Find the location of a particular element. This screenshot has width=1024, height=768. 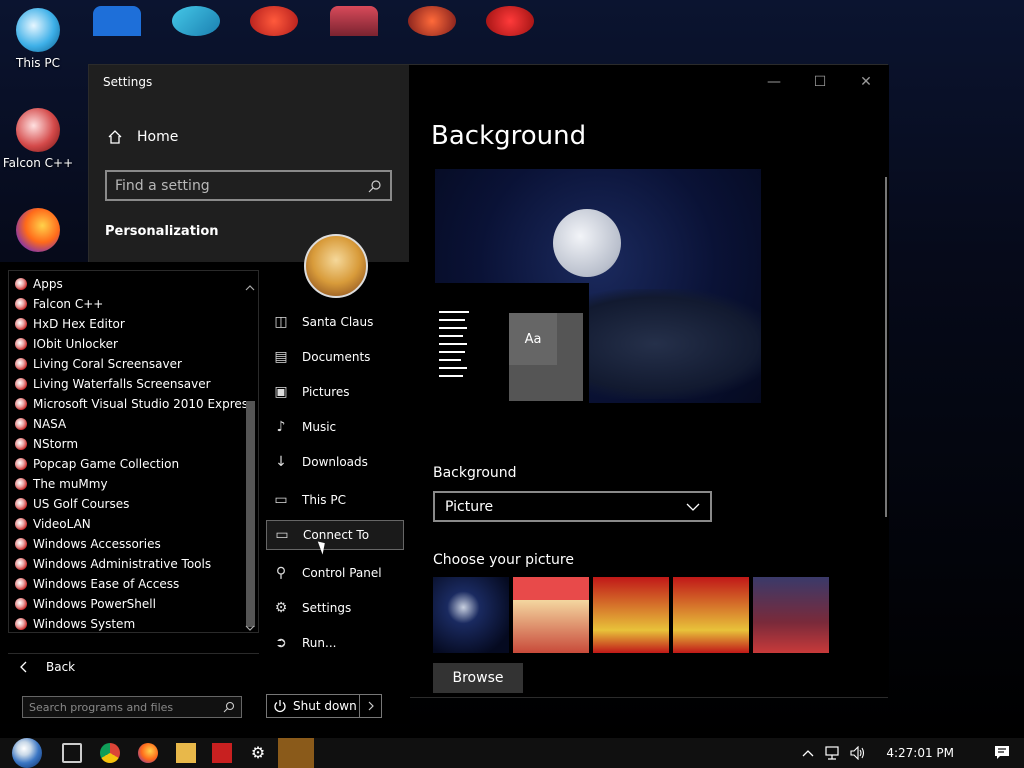

background-dropdown: Picture is located at coordinates (572, 506).